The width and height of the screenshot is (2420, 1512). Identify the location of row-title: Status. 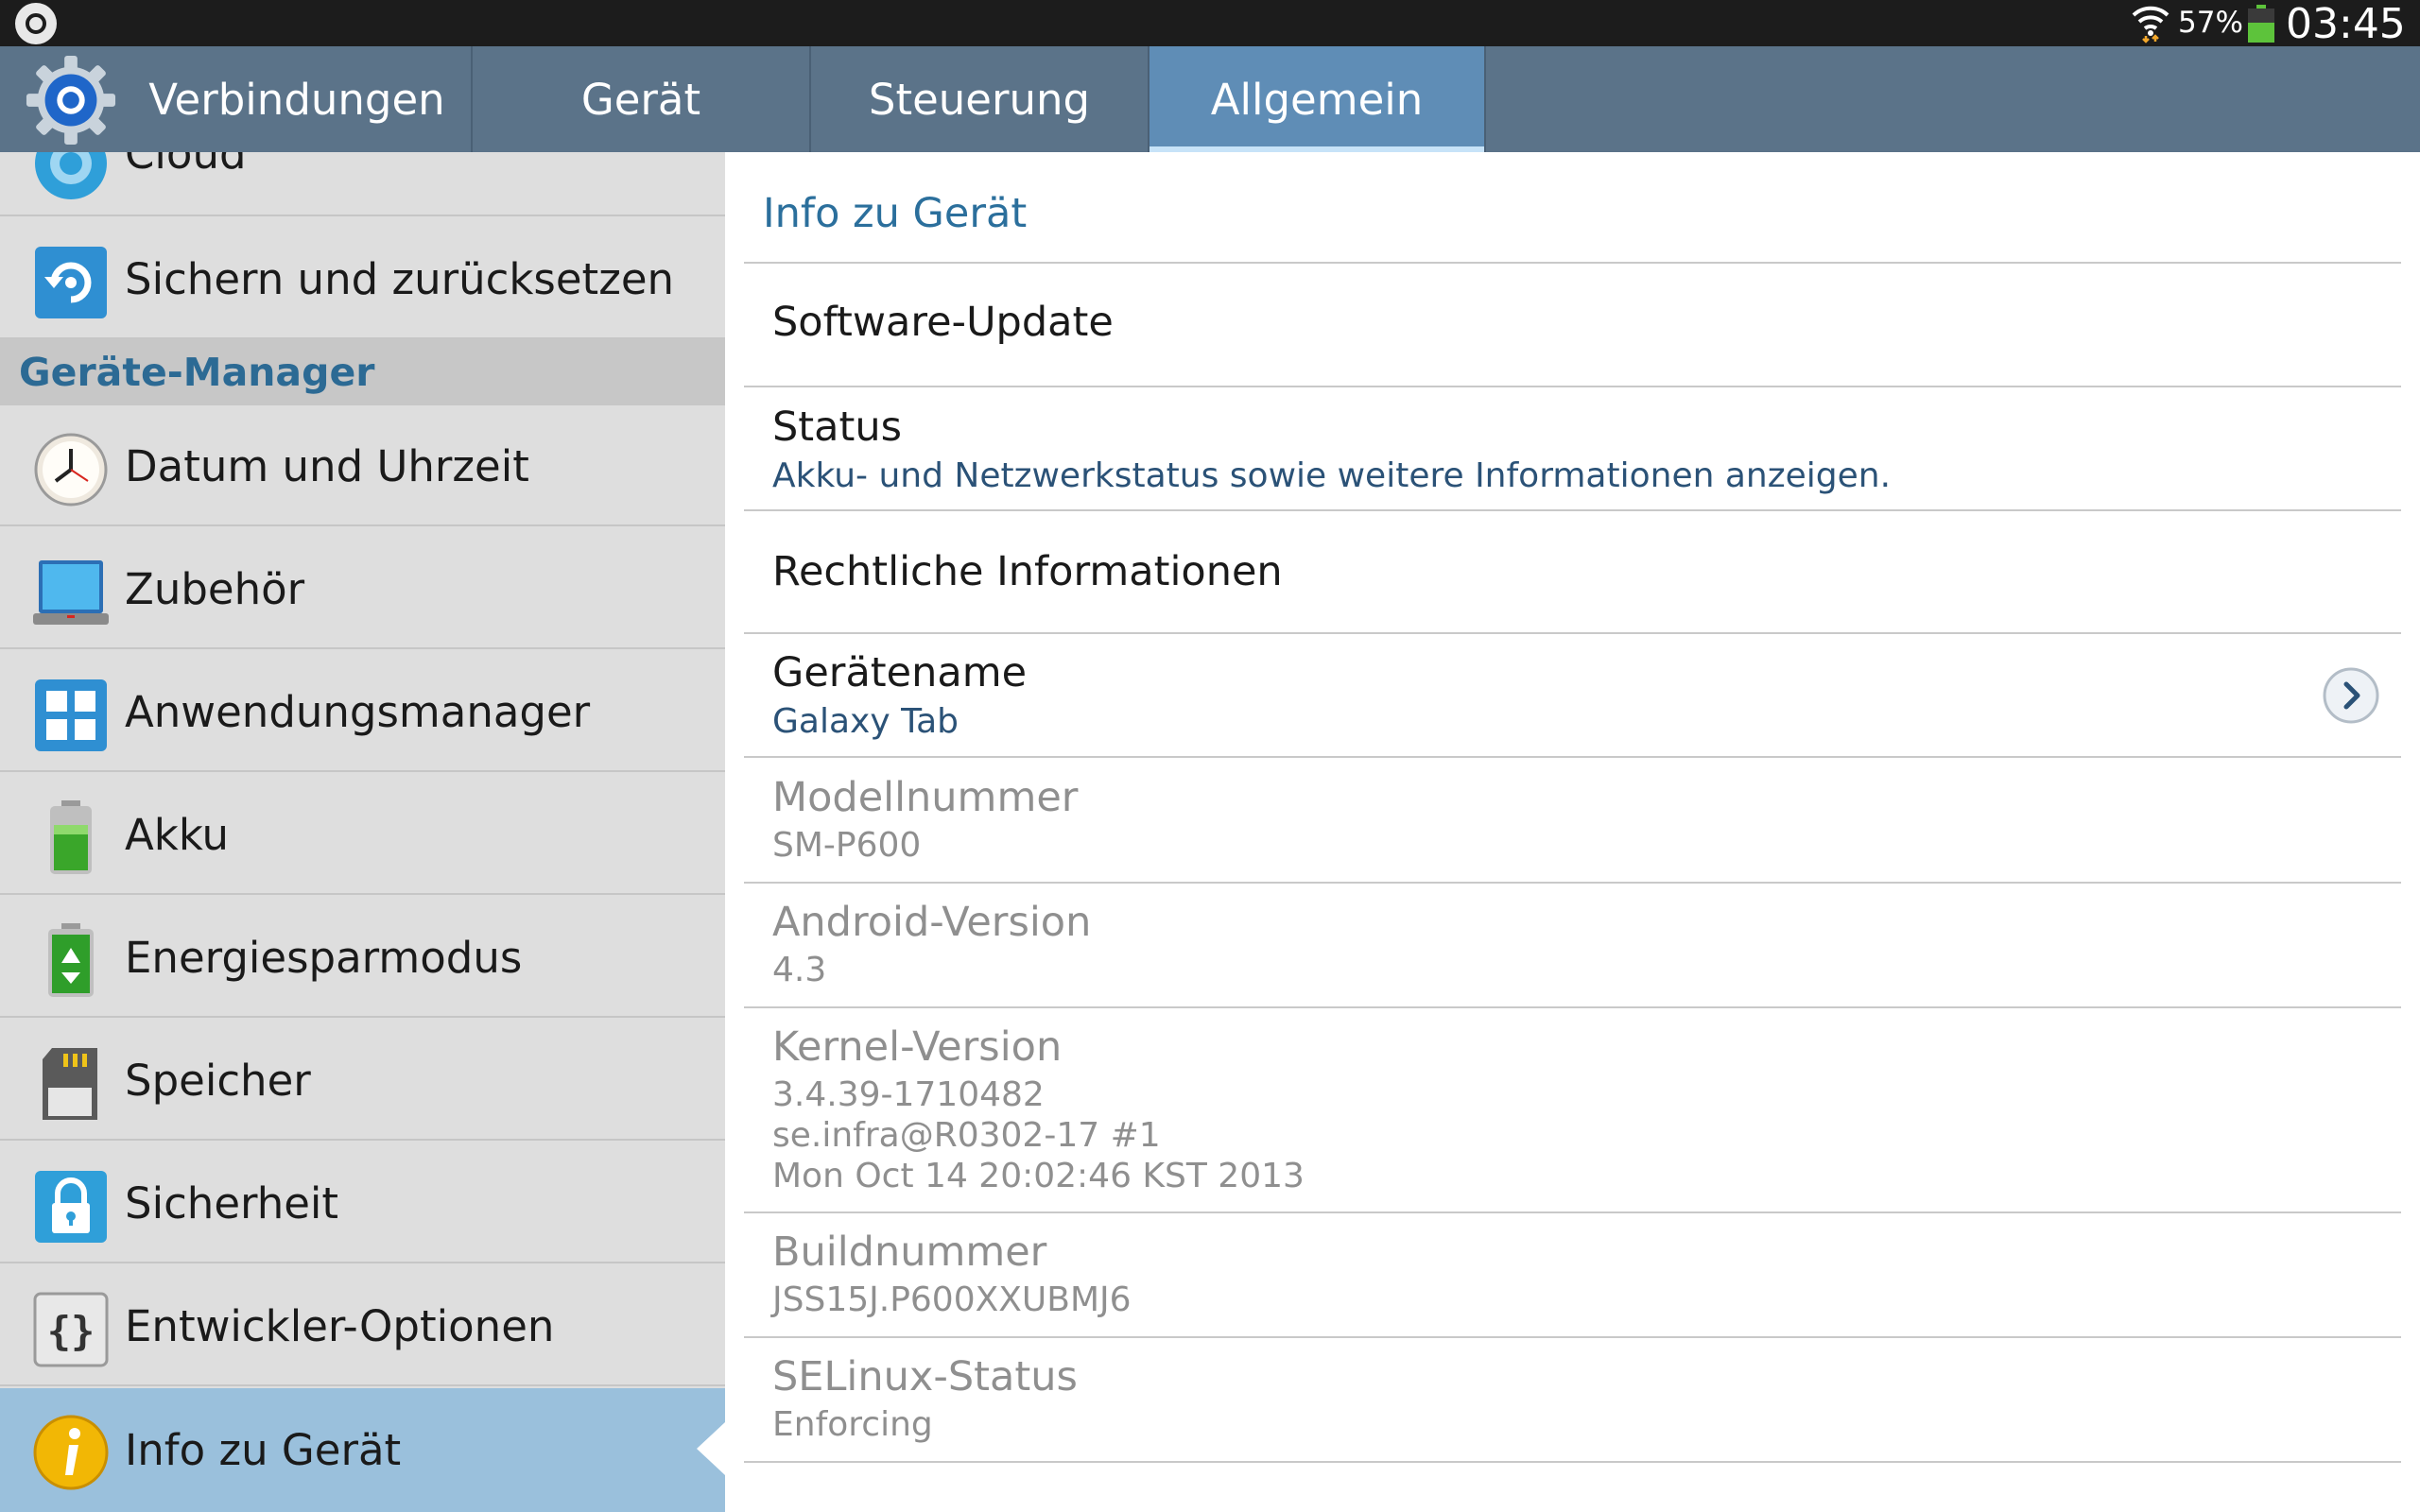
(838, 427).